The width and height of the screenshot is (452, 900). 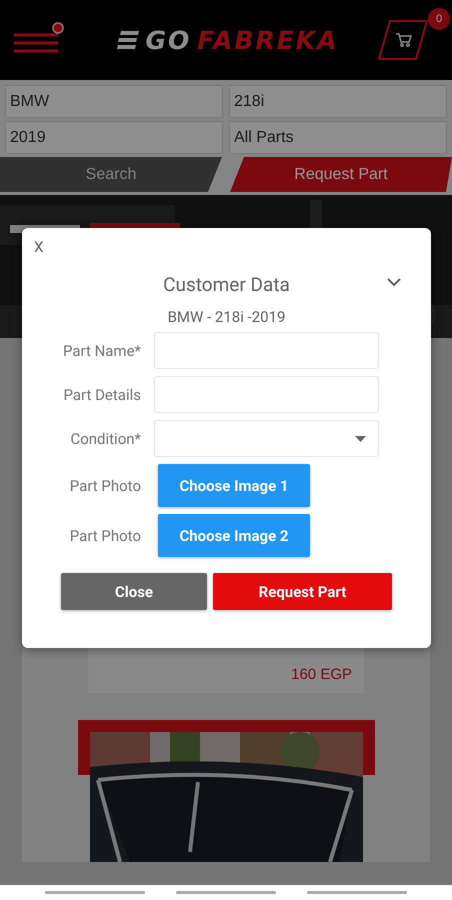 I want to click on choose-image-button: Choose Image 2, so click(x=234, y=535).